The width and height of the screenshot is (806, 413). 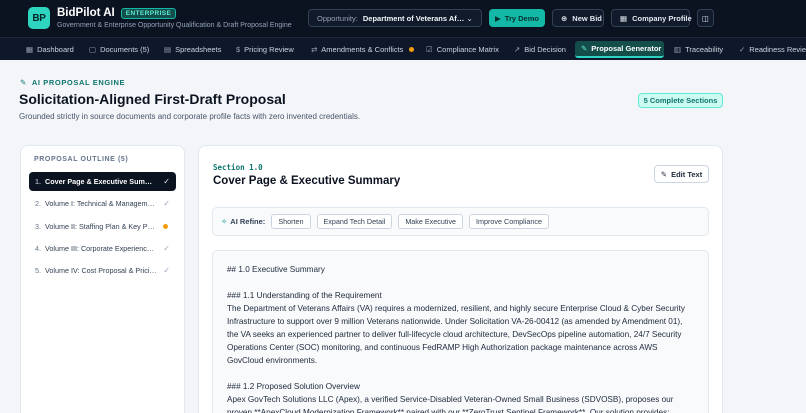 I want to click on outline-item-number: 4., so click(x=38, y=248).